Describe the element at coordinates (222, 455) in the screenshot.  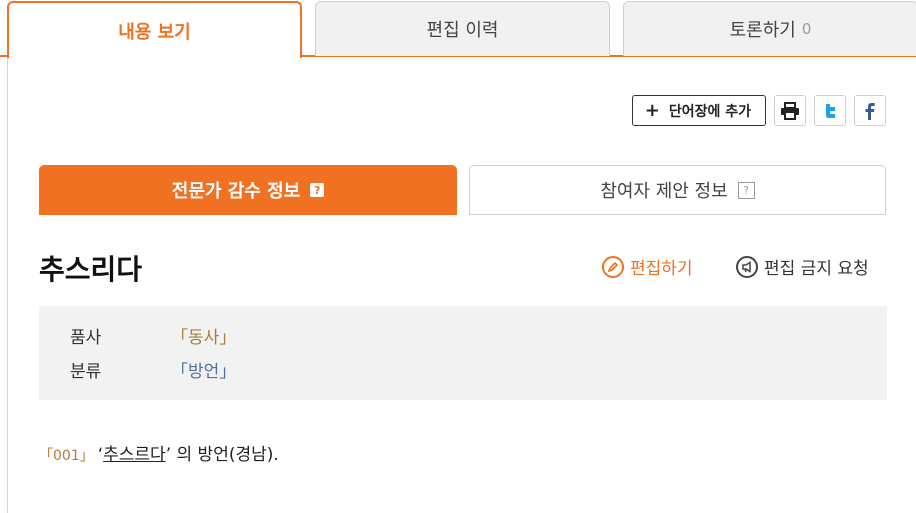
I see `definition-text: ’ 의 방언(경남).` at that location.